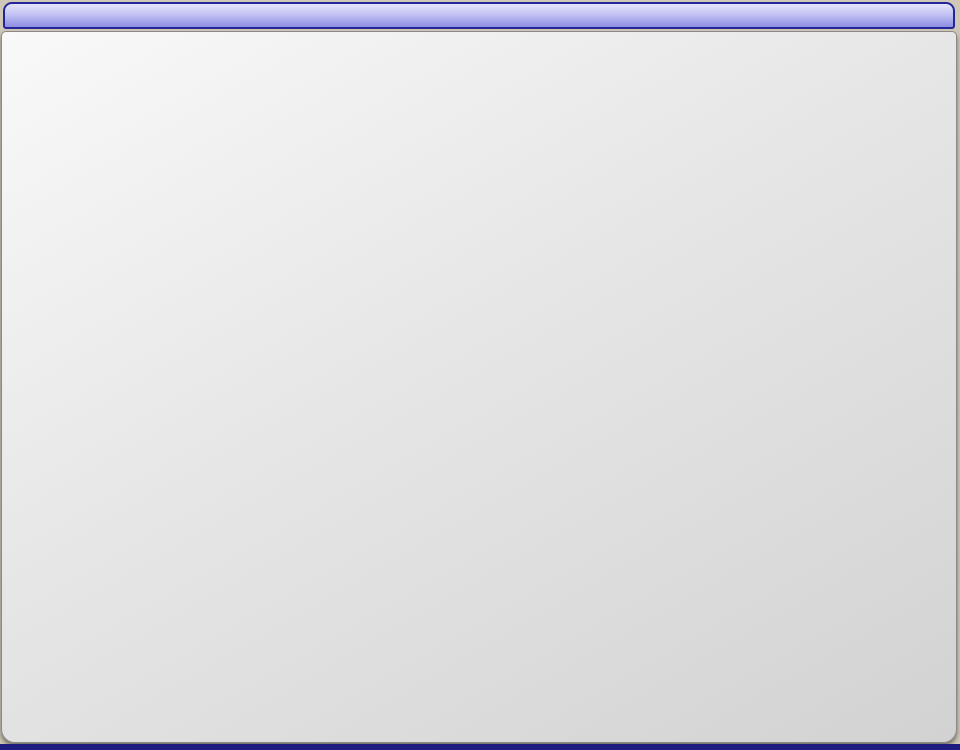 Image resolution: width=960 pixels, height=750 pixels. Describe the element at coordinates (479, 15) in the screenshot. I see `title-bar` at that location.